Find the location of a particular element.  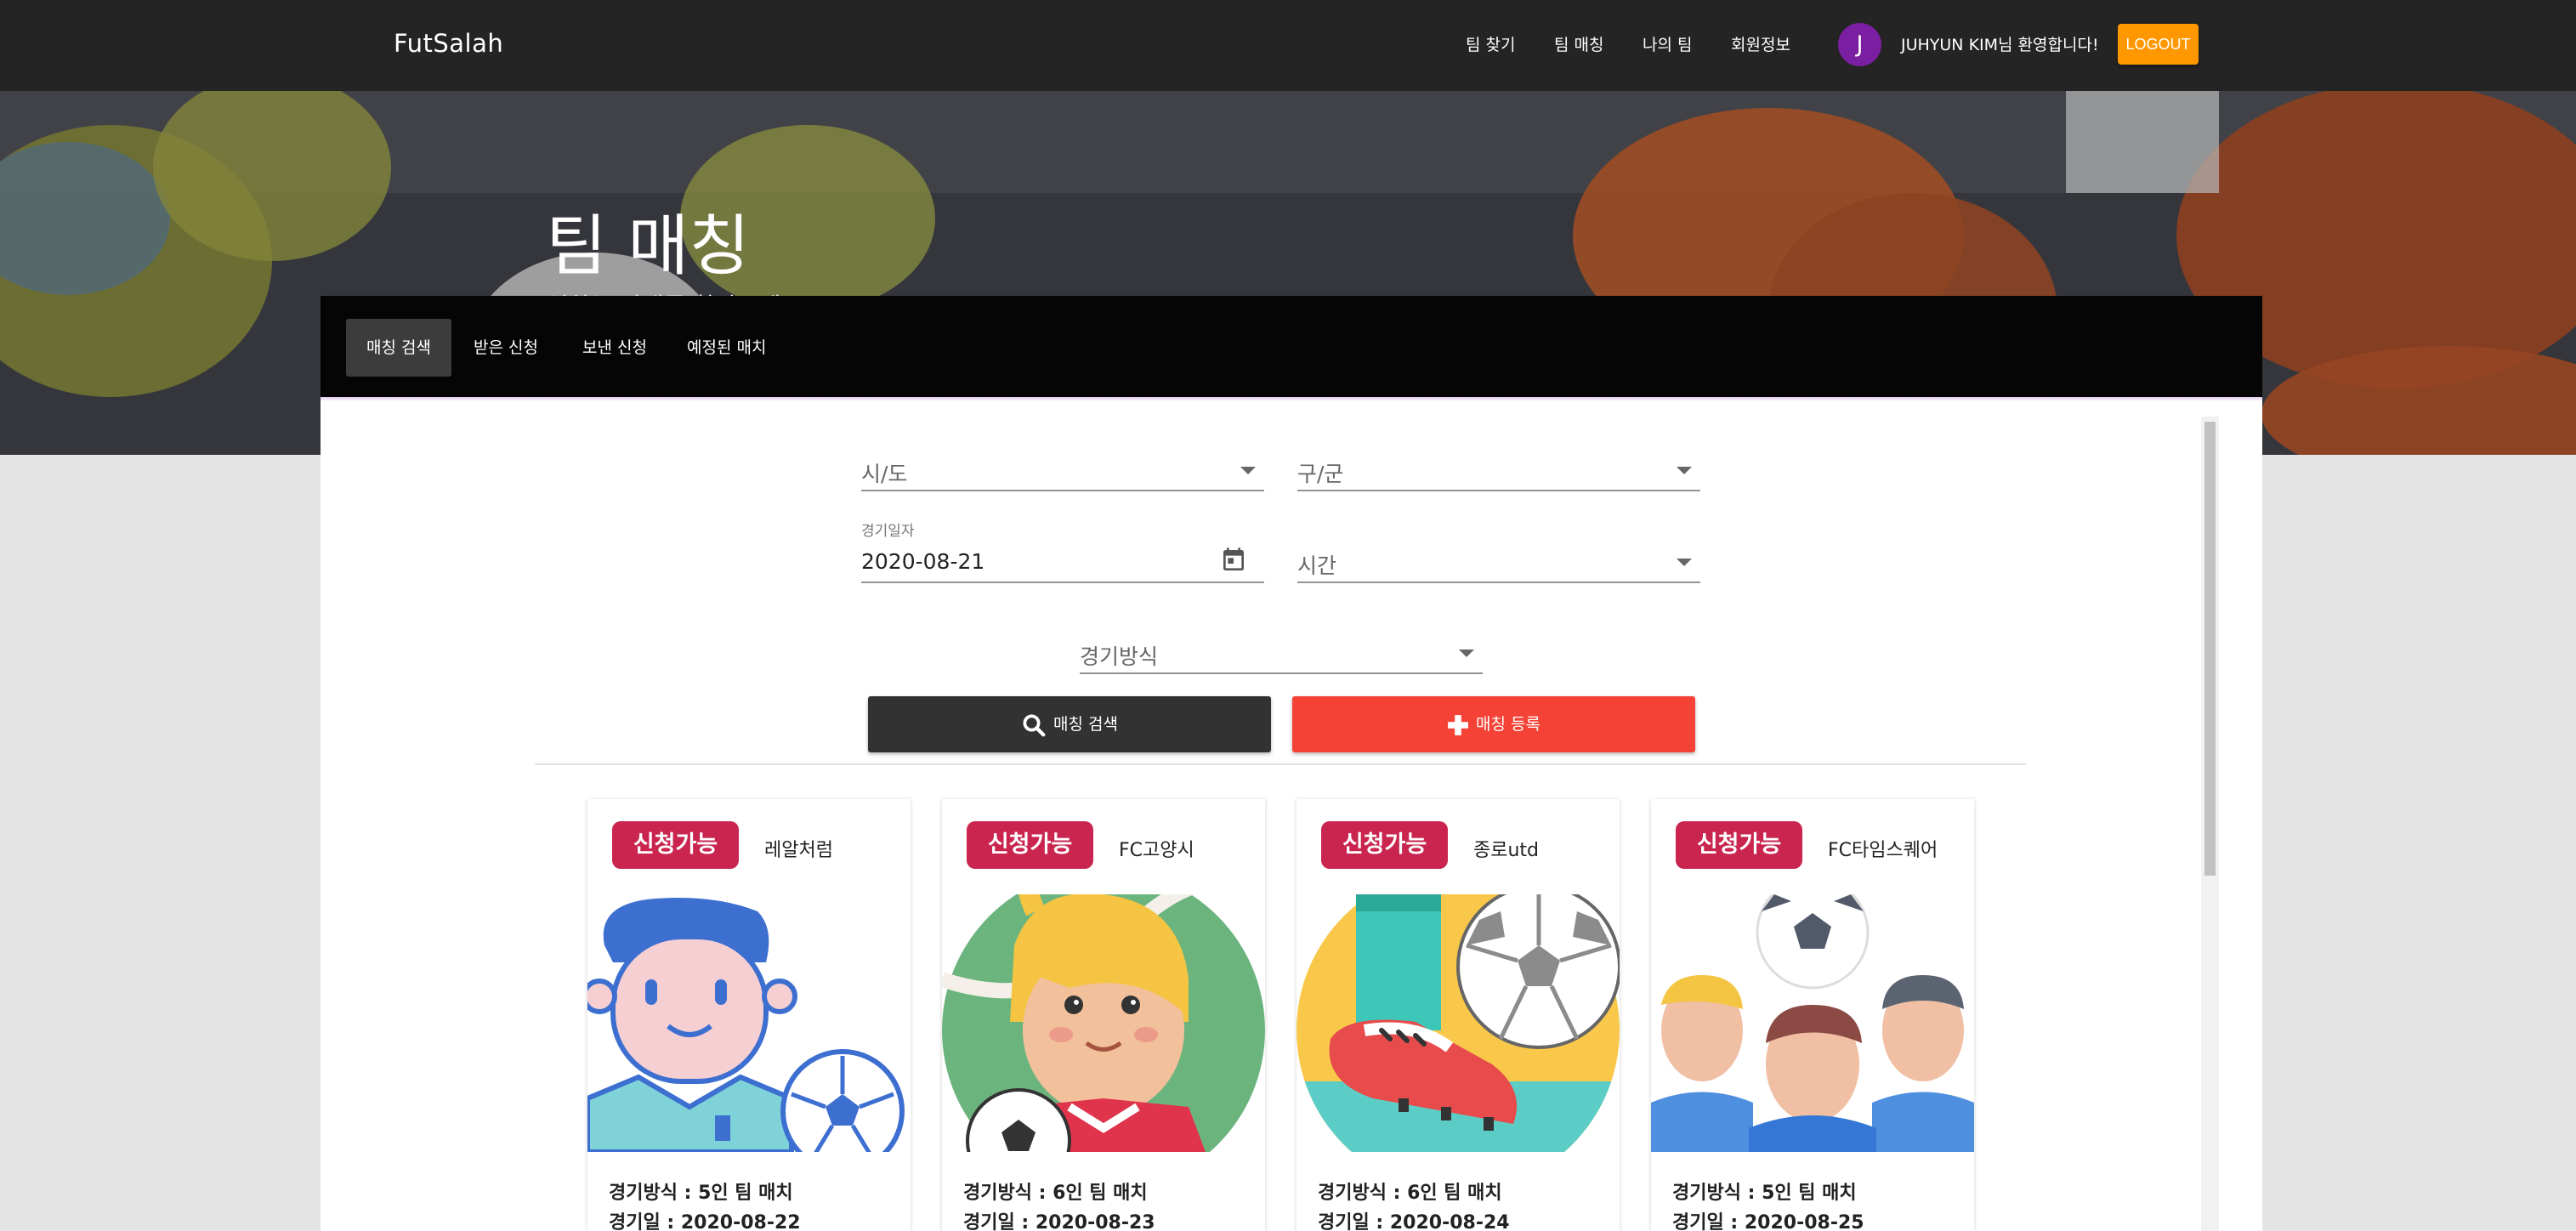

scrollbar-thumb is located at coordinates (2210, 649).